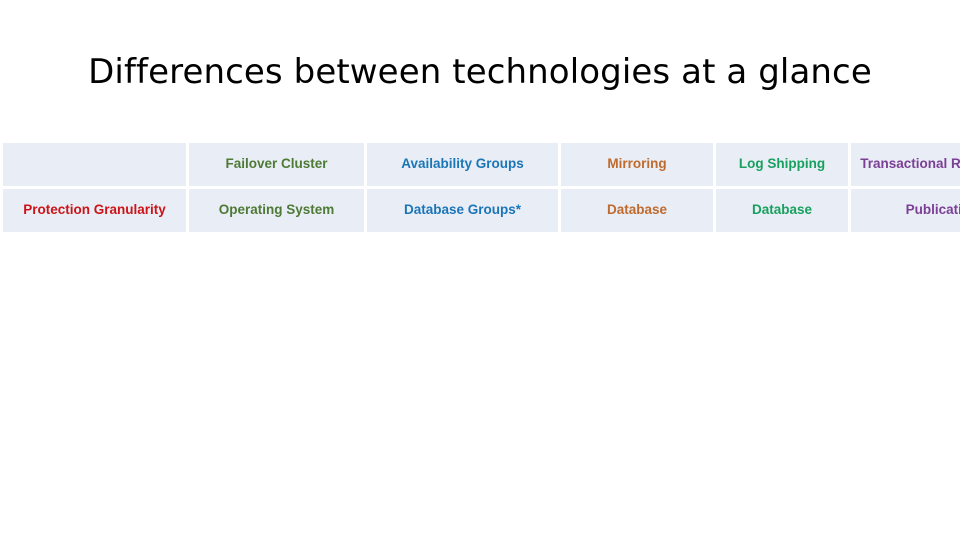  Describe the element at coordinates (637, 164) in the screenshot. I see `column-header-mirroring: Mirroring` at that location.